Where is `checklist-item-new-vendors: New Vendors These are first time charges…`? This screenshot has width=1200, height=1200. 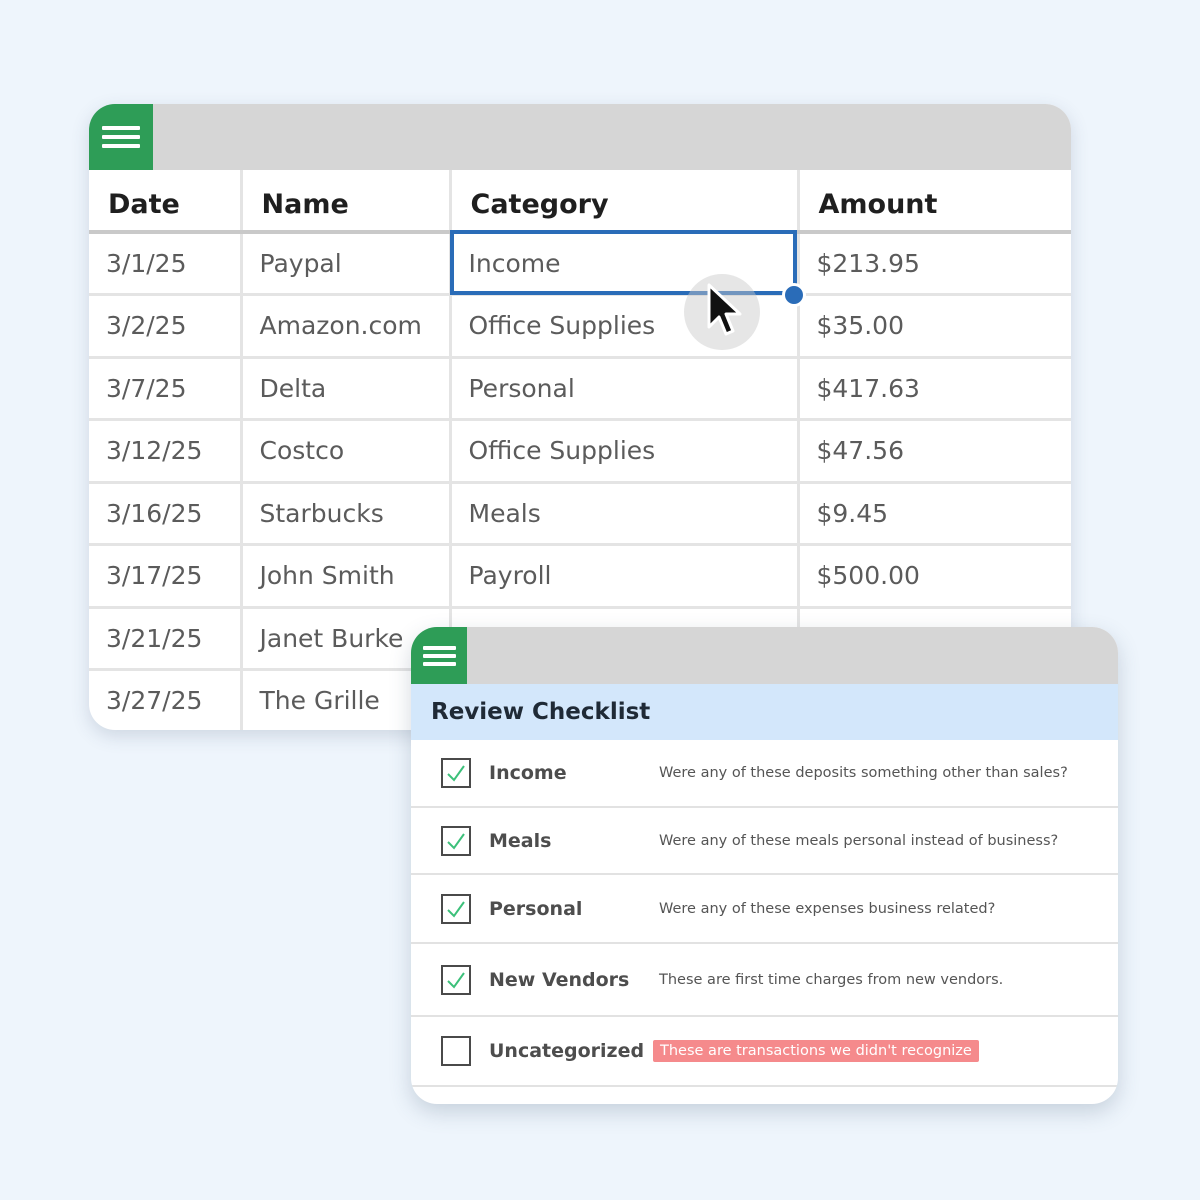 checklist-item-new-vendors: New Vendors These are first time charges… is located at coordinates (764, 980).